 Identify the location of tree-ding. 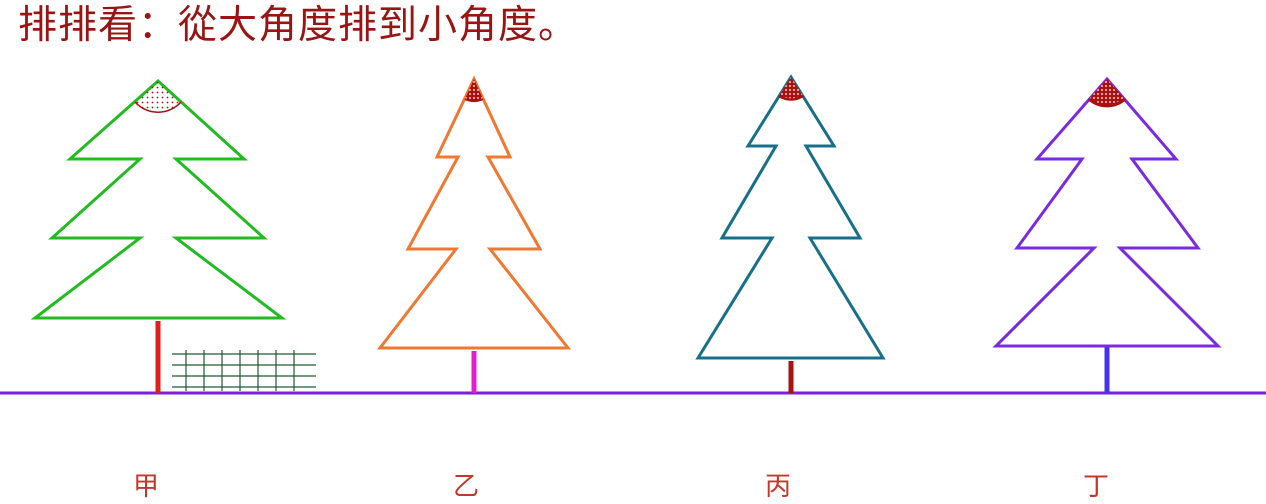
(1107, 234).